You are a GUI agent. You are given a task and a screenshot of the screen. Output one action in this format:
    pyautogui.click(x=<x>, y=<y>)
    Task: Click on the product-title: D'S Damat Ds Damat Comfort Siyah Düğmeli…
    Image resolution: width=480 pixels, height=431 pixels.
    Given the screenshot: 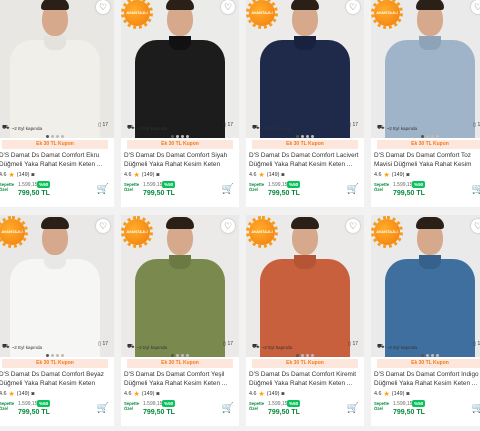 What is the action you would take?
    pyautogui.click(x=180, y=160)
    